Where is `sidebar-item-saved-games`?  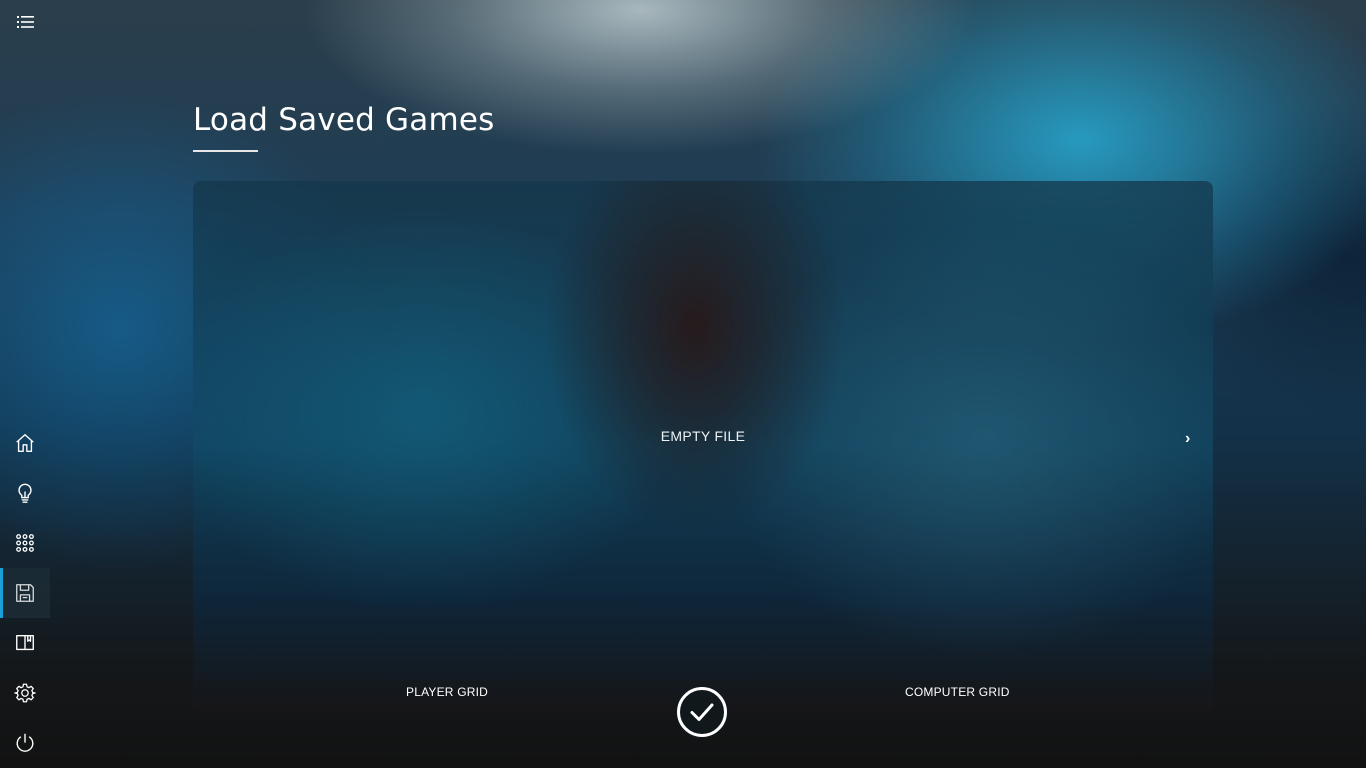 sidebar-item-saved-games is located at coordinates (25, 593).